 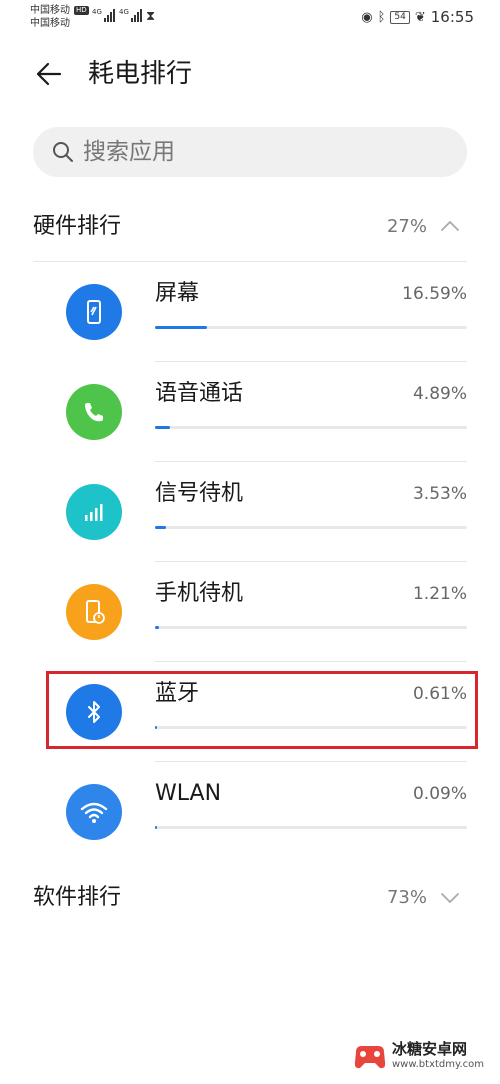 What do you see at coordinates (250, 412) in the screenshot?
I see `usage-item: 语音通话 4.89%` at bounding box center [250, 412].